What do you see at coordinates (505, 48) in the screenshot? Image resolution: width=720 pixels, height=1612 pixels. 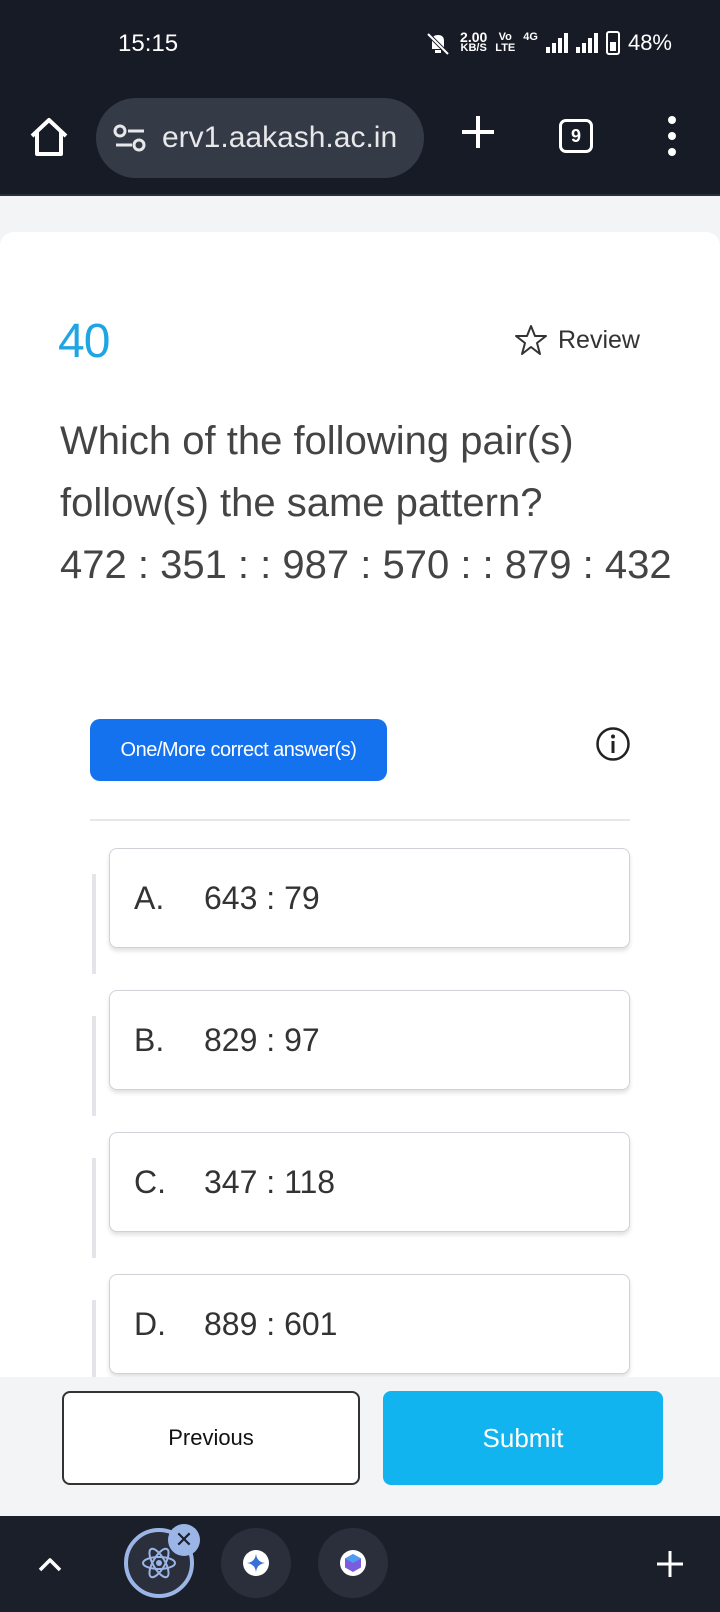 I see `volte-bottom: LTE` at bounding box center [505, 48].